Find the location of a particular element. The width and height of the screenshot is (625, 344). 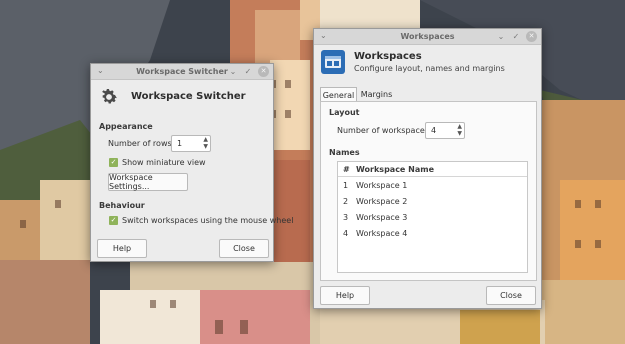

workspaces-app-icon is located at coordinates (333, 62).